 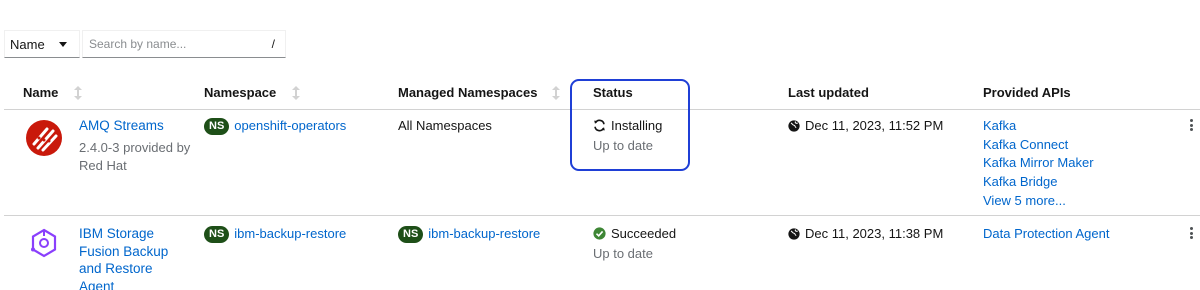 I want to click on api-link: Kafka Mirror Maker, so click(x=1038, y=163).